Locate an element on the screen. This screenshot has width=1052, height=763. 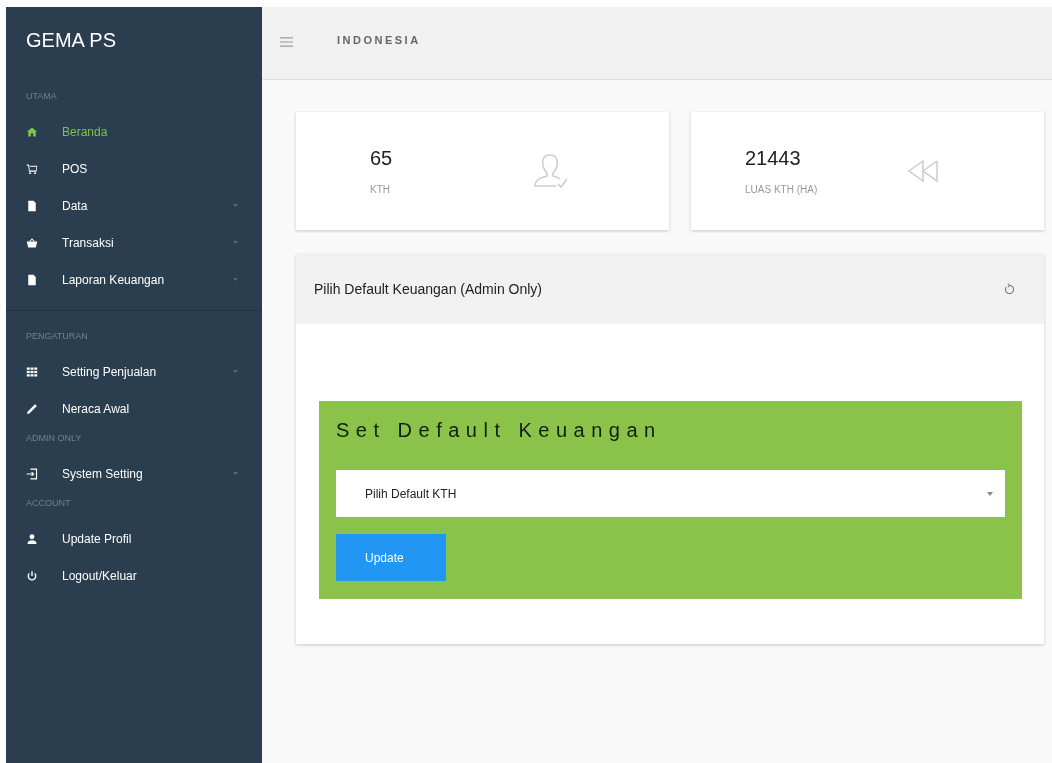
sidebar-item: Data is located at coordinates (134, 205).